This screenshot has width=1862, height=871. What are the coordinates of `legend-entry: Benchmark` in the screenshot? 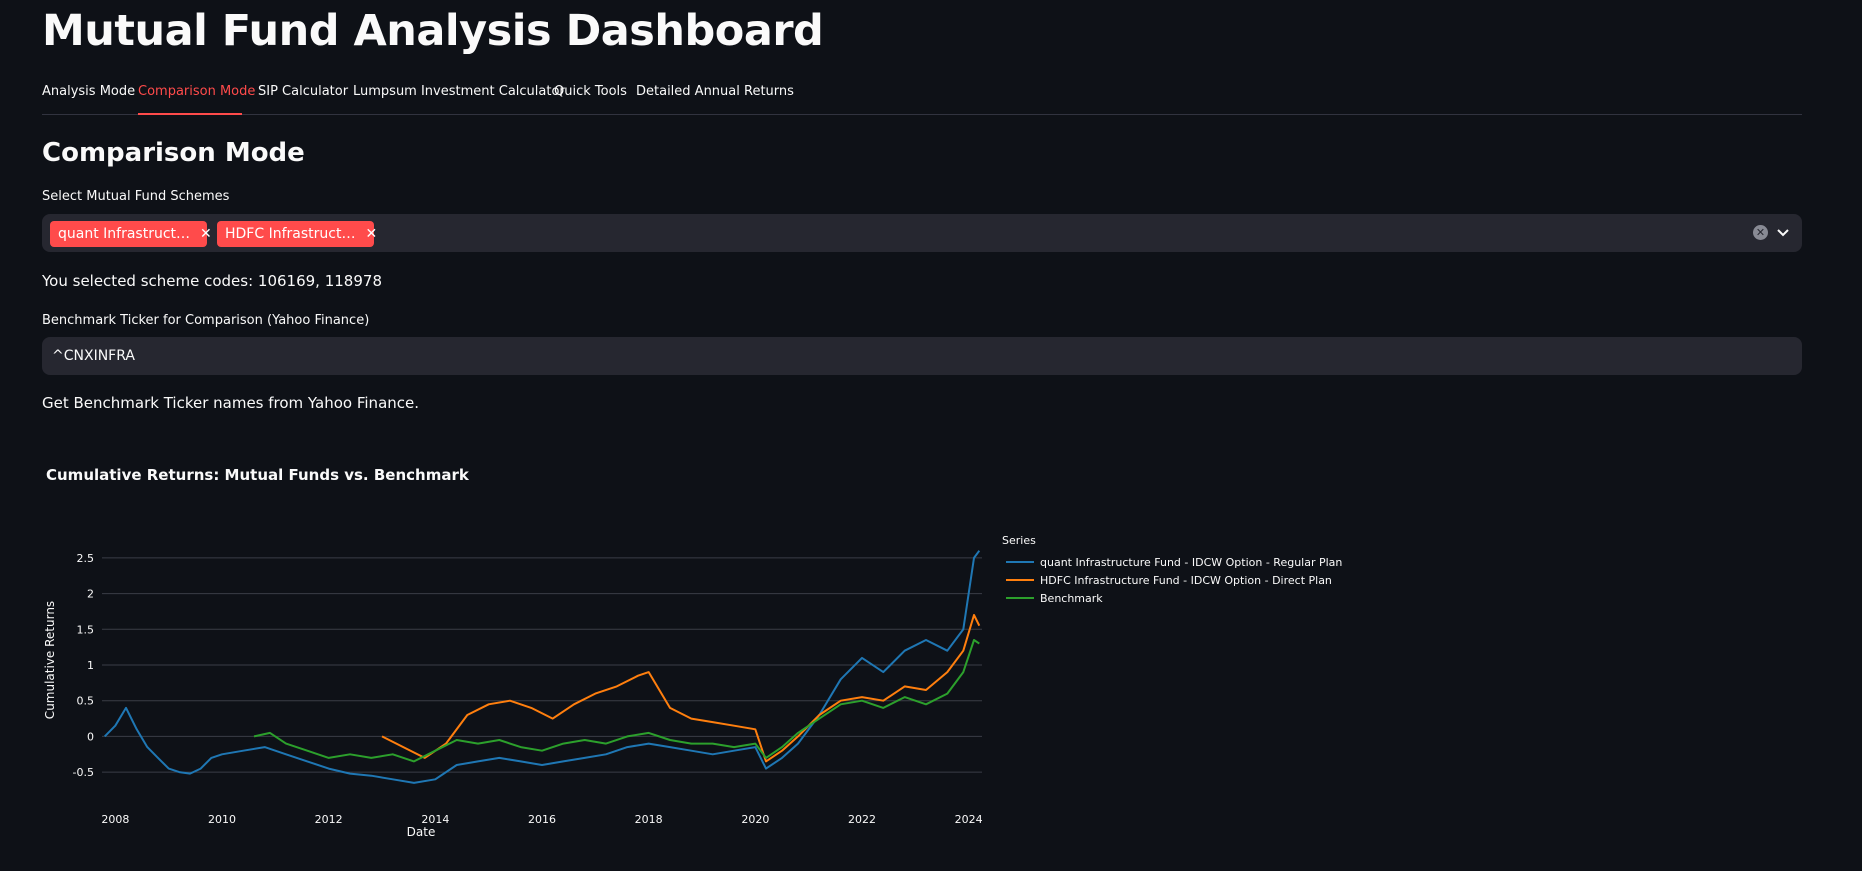 It's located at (1071, 598).